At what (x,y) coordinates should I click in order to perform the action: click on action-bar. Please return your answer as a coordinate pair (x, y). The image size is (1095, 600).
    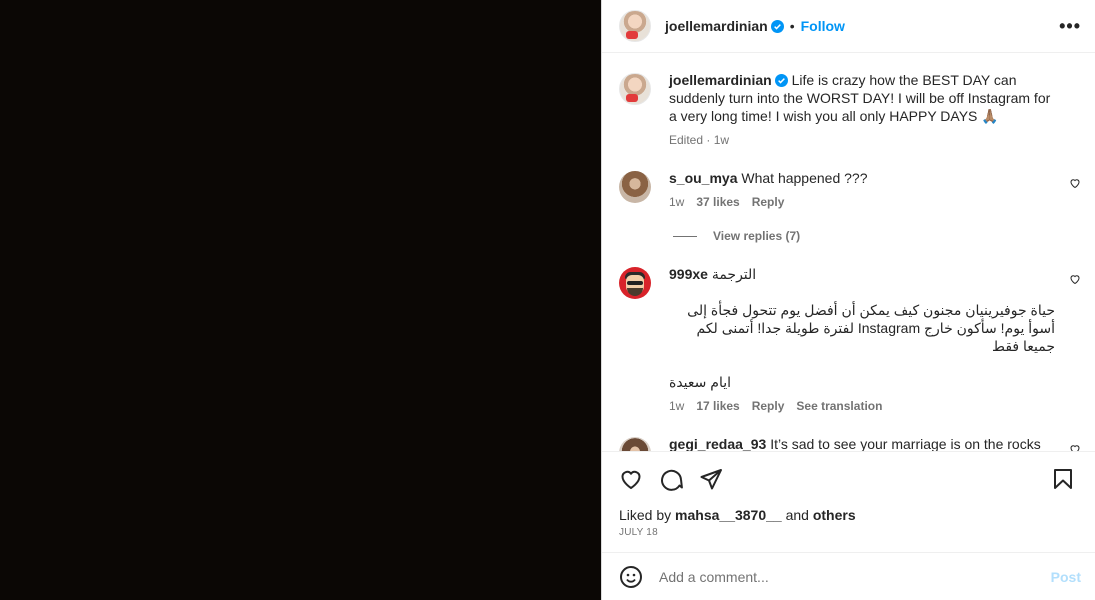
    Looking at the image, I should click on (848, 478).